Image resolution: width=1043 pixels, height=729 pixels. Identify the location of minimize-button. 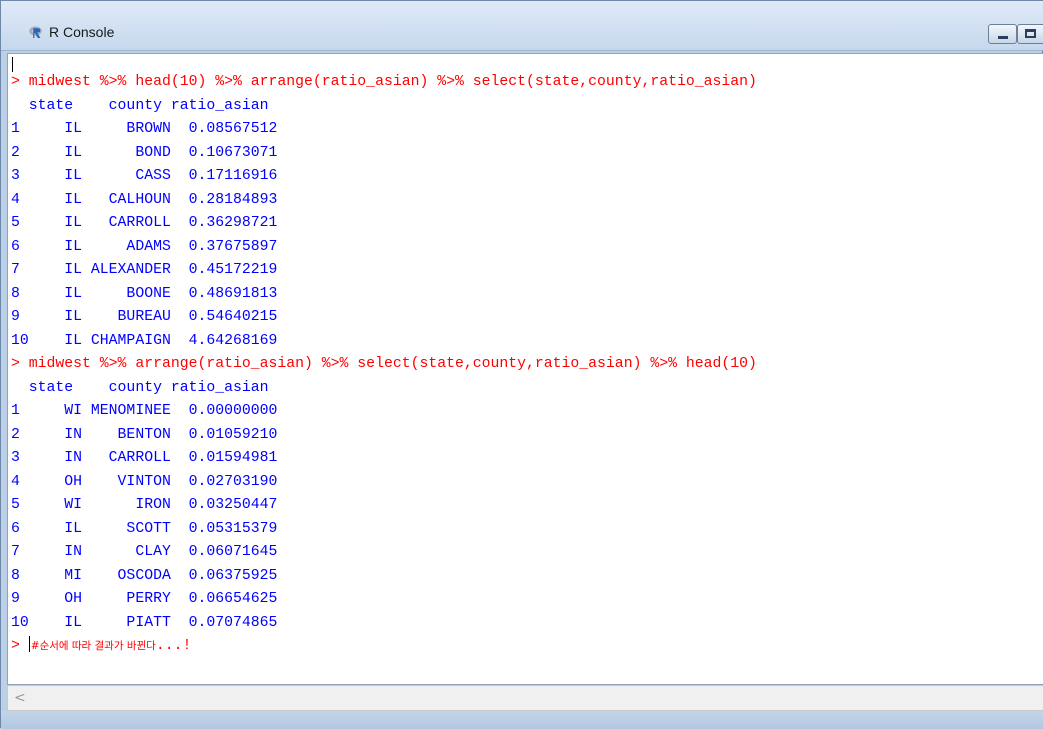
(1002, 34).